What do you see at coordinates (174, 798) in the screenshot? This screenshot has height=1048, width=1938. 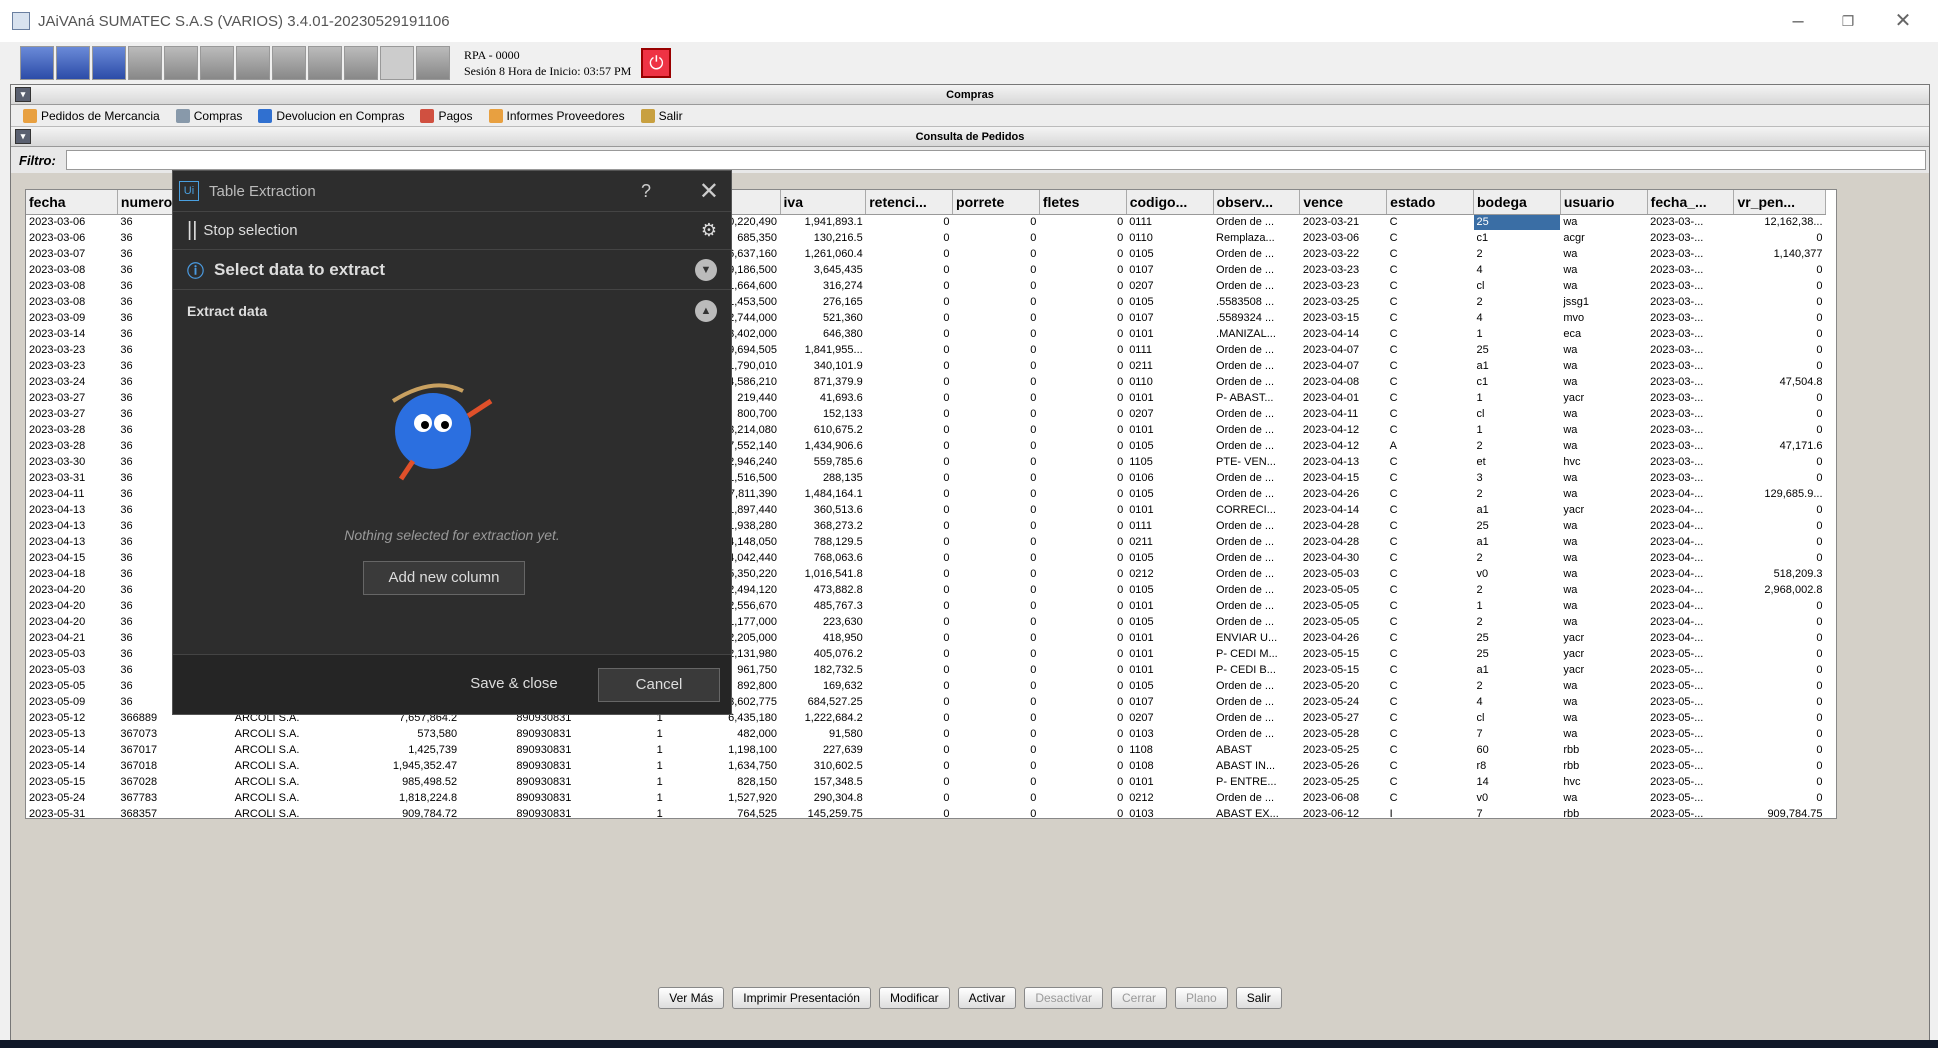 I see `table-cell: 367783` at bounding box center [174, 798].